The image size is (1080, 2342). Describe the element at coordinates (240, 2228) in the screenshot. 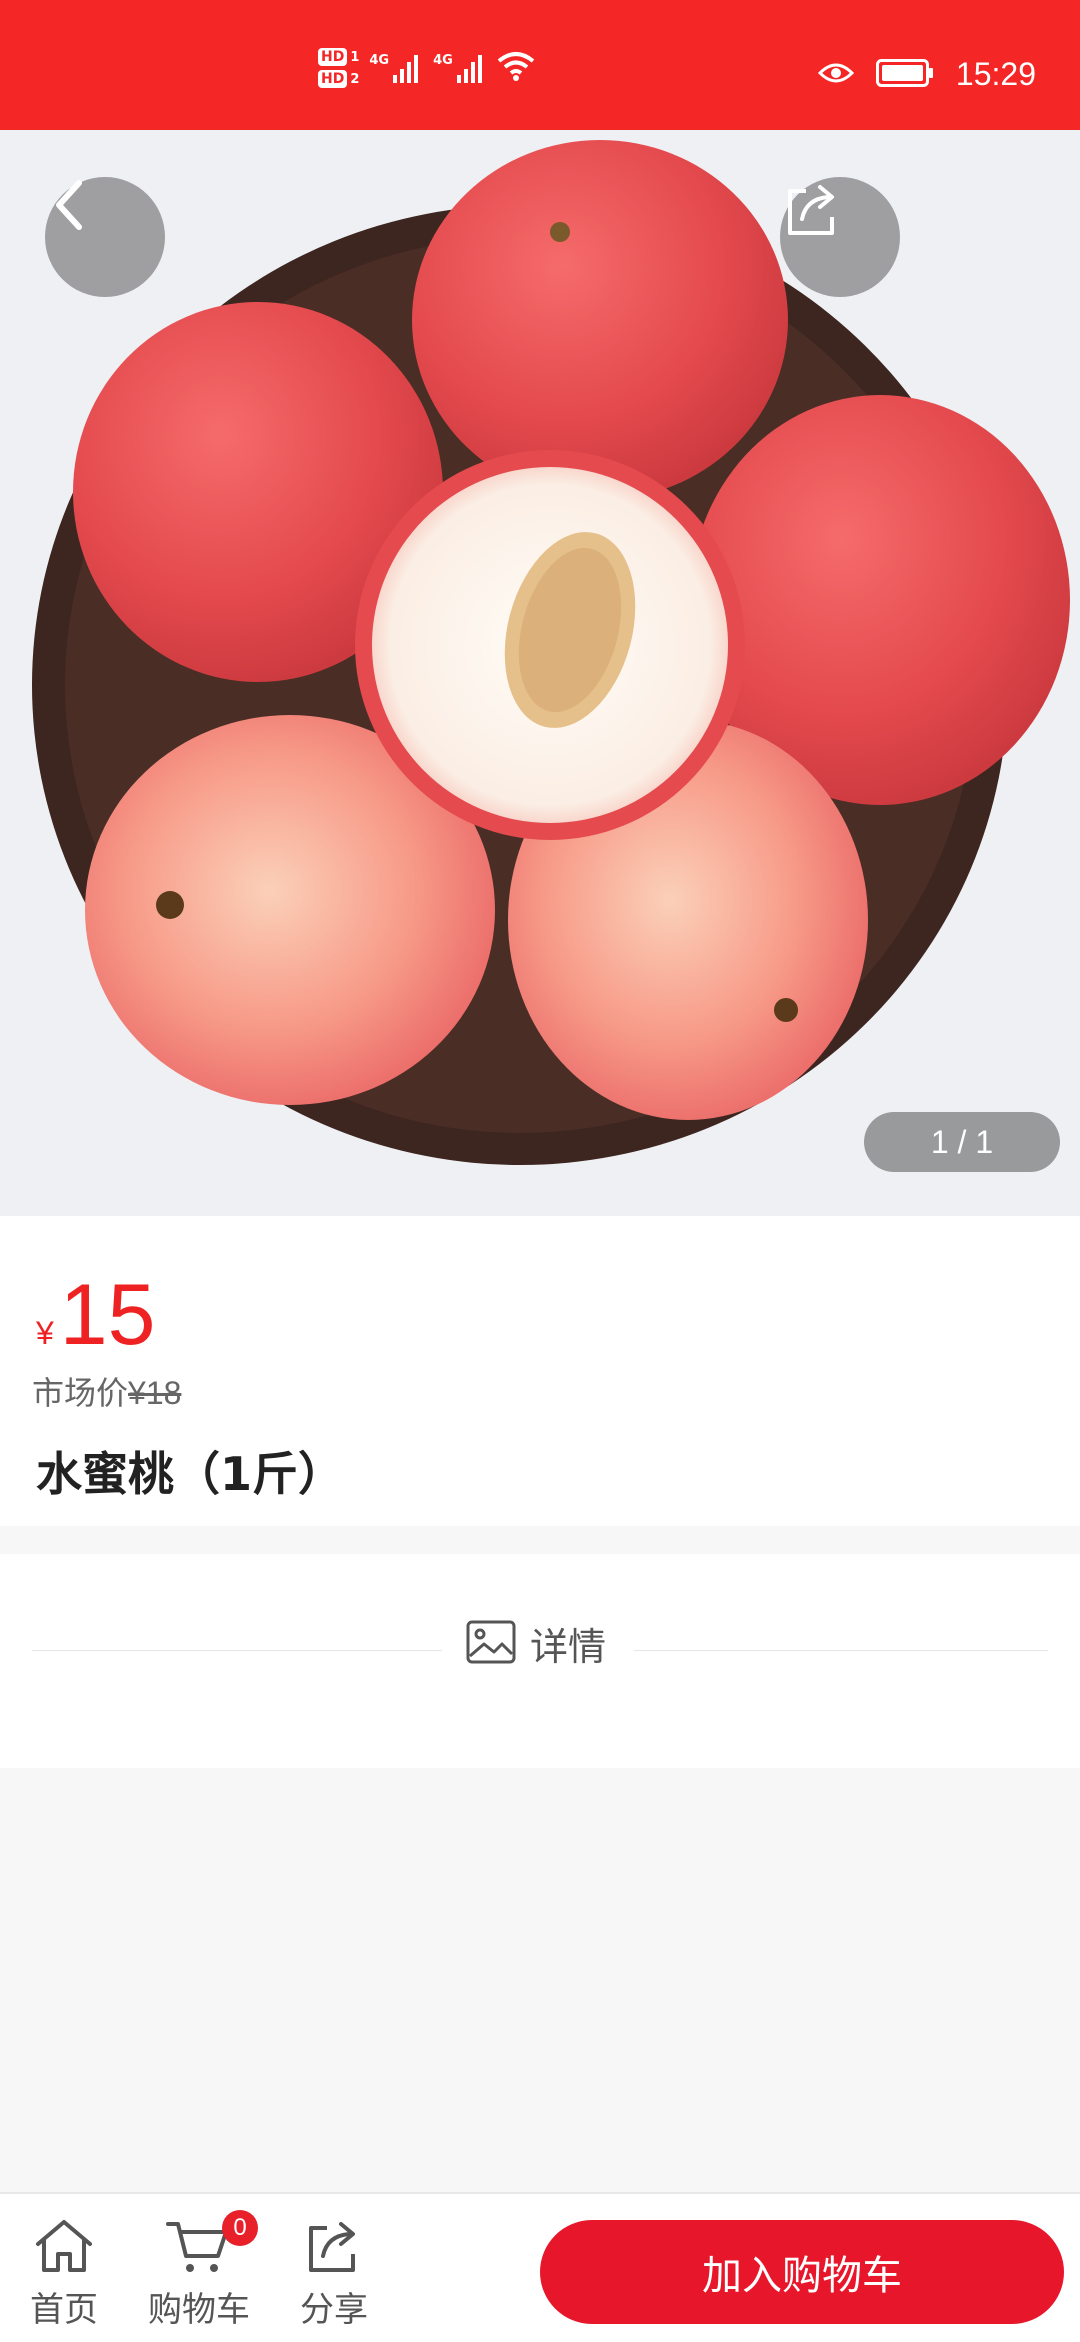

I see `cart-count-badge: 0` at that location.